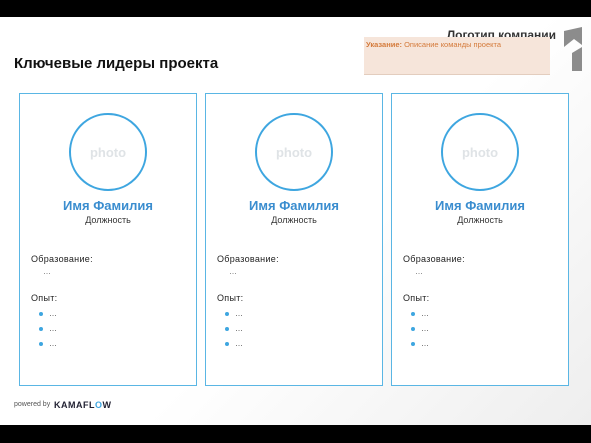 This screenshot has width=591, height=443. I want to click on brand-text: KAMAFL, so click(74, 405).